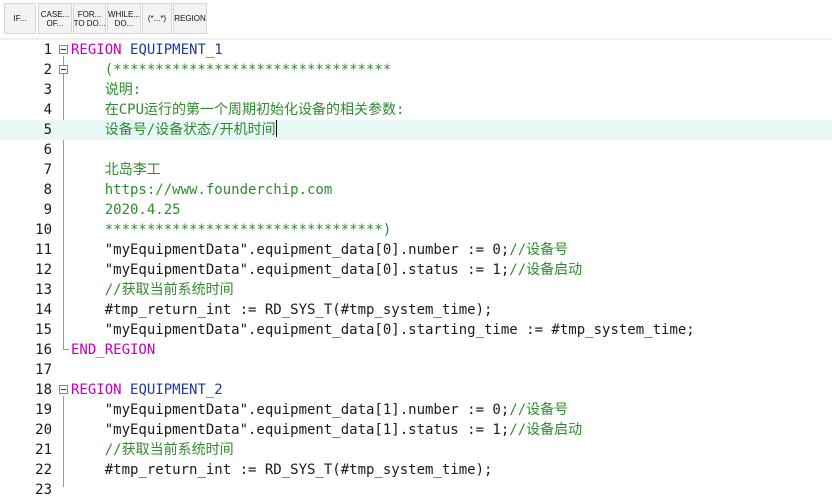 This screenshot has height=500, width=832. I want to click on line-number: 17, so click(43, 370).